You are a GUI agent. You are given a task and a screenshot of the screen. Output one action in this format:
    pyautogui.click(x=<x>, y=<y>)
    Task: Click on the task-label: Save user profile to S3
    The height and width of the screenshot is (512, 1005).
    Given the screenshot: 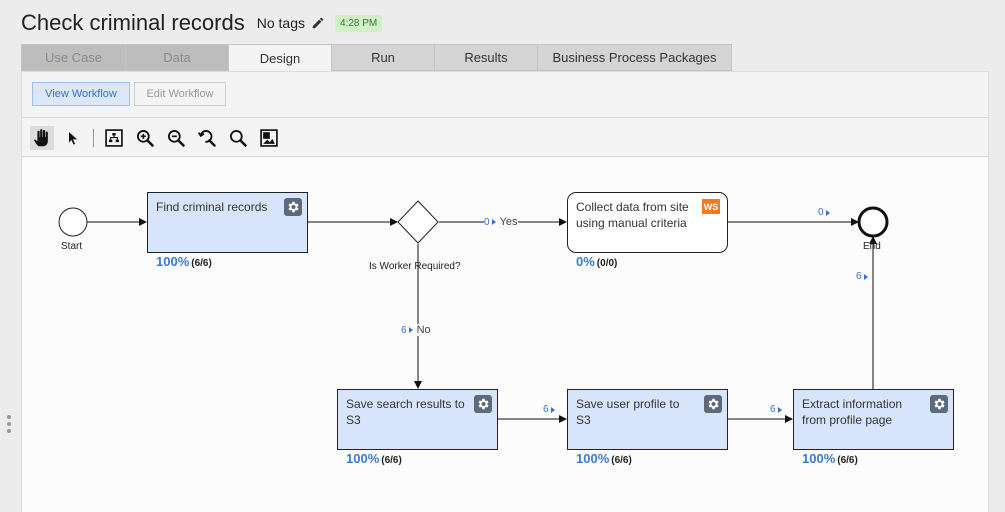 What is the action you would take?
    pyautogui.click(x=628, y=412)
    